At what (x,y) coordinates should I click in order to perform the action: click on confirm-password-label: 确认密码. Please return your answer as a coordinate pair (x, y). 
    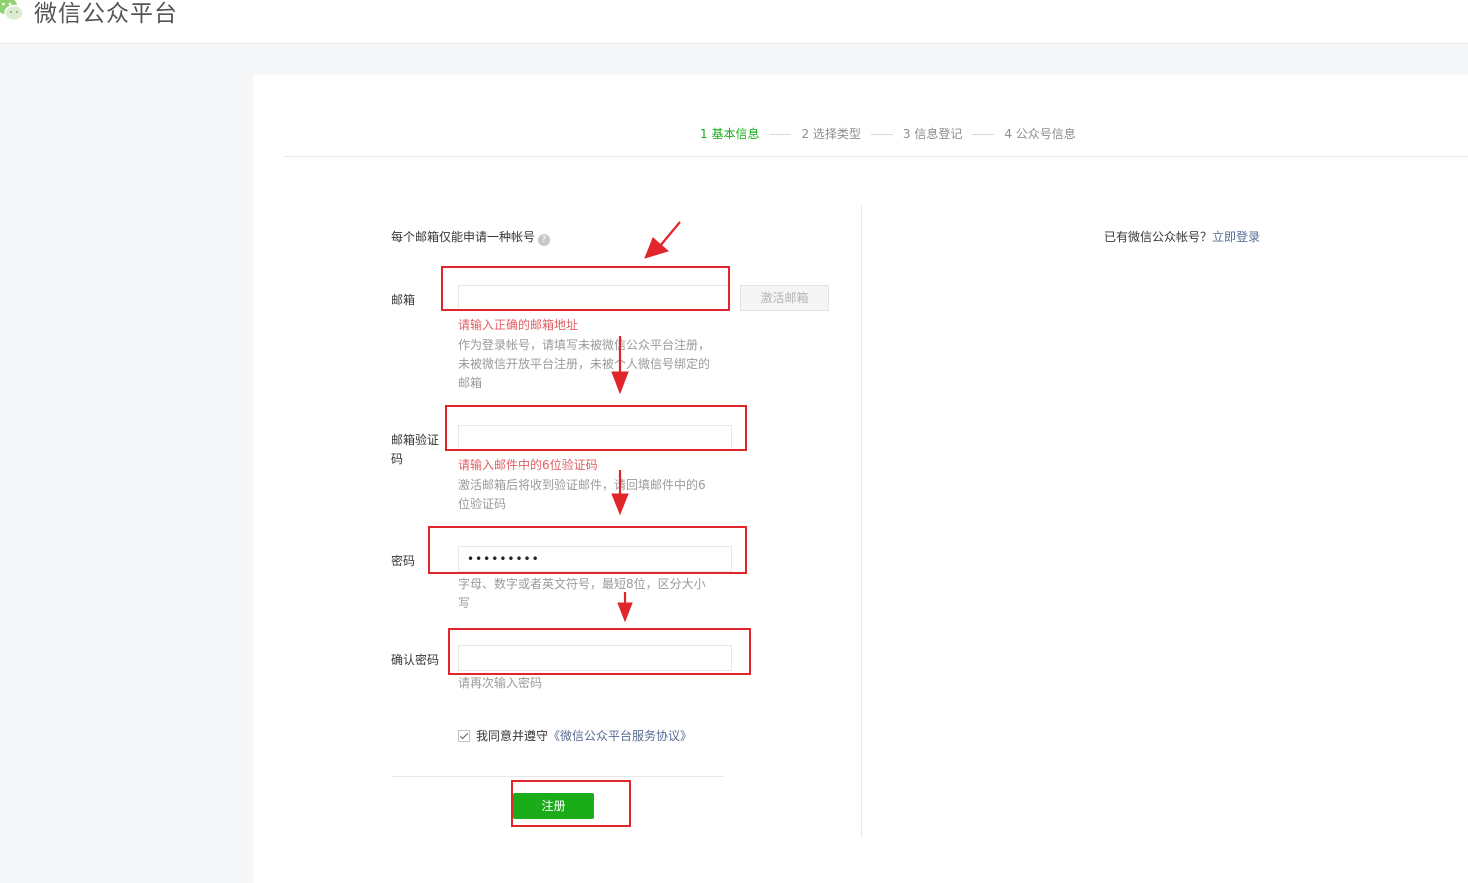
    Looking at the image, I should click on (415, 660).